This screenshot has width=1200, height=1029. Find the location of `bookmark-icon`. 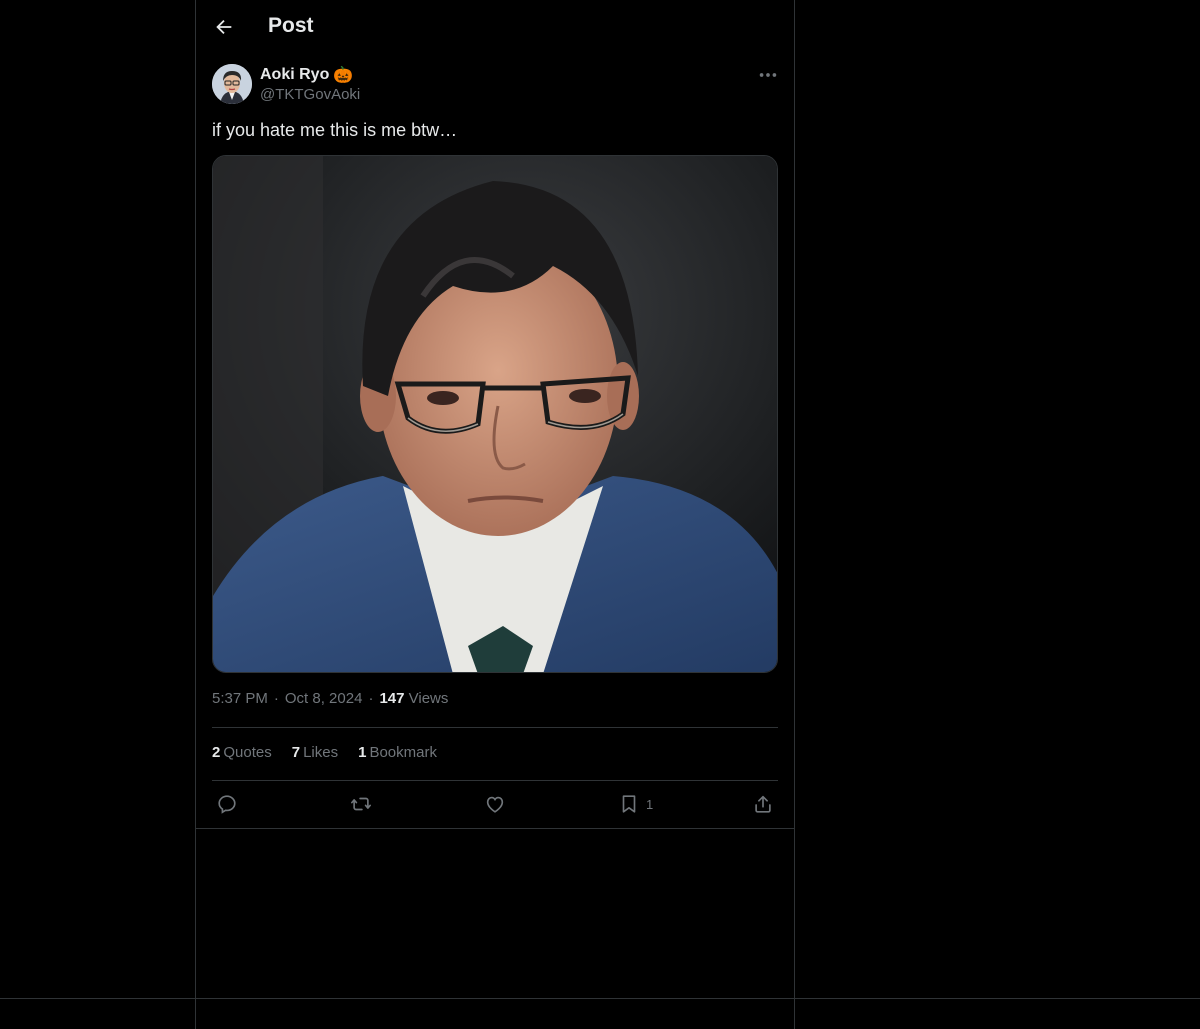

bookmark-icon is located at coordinates (629, 804).